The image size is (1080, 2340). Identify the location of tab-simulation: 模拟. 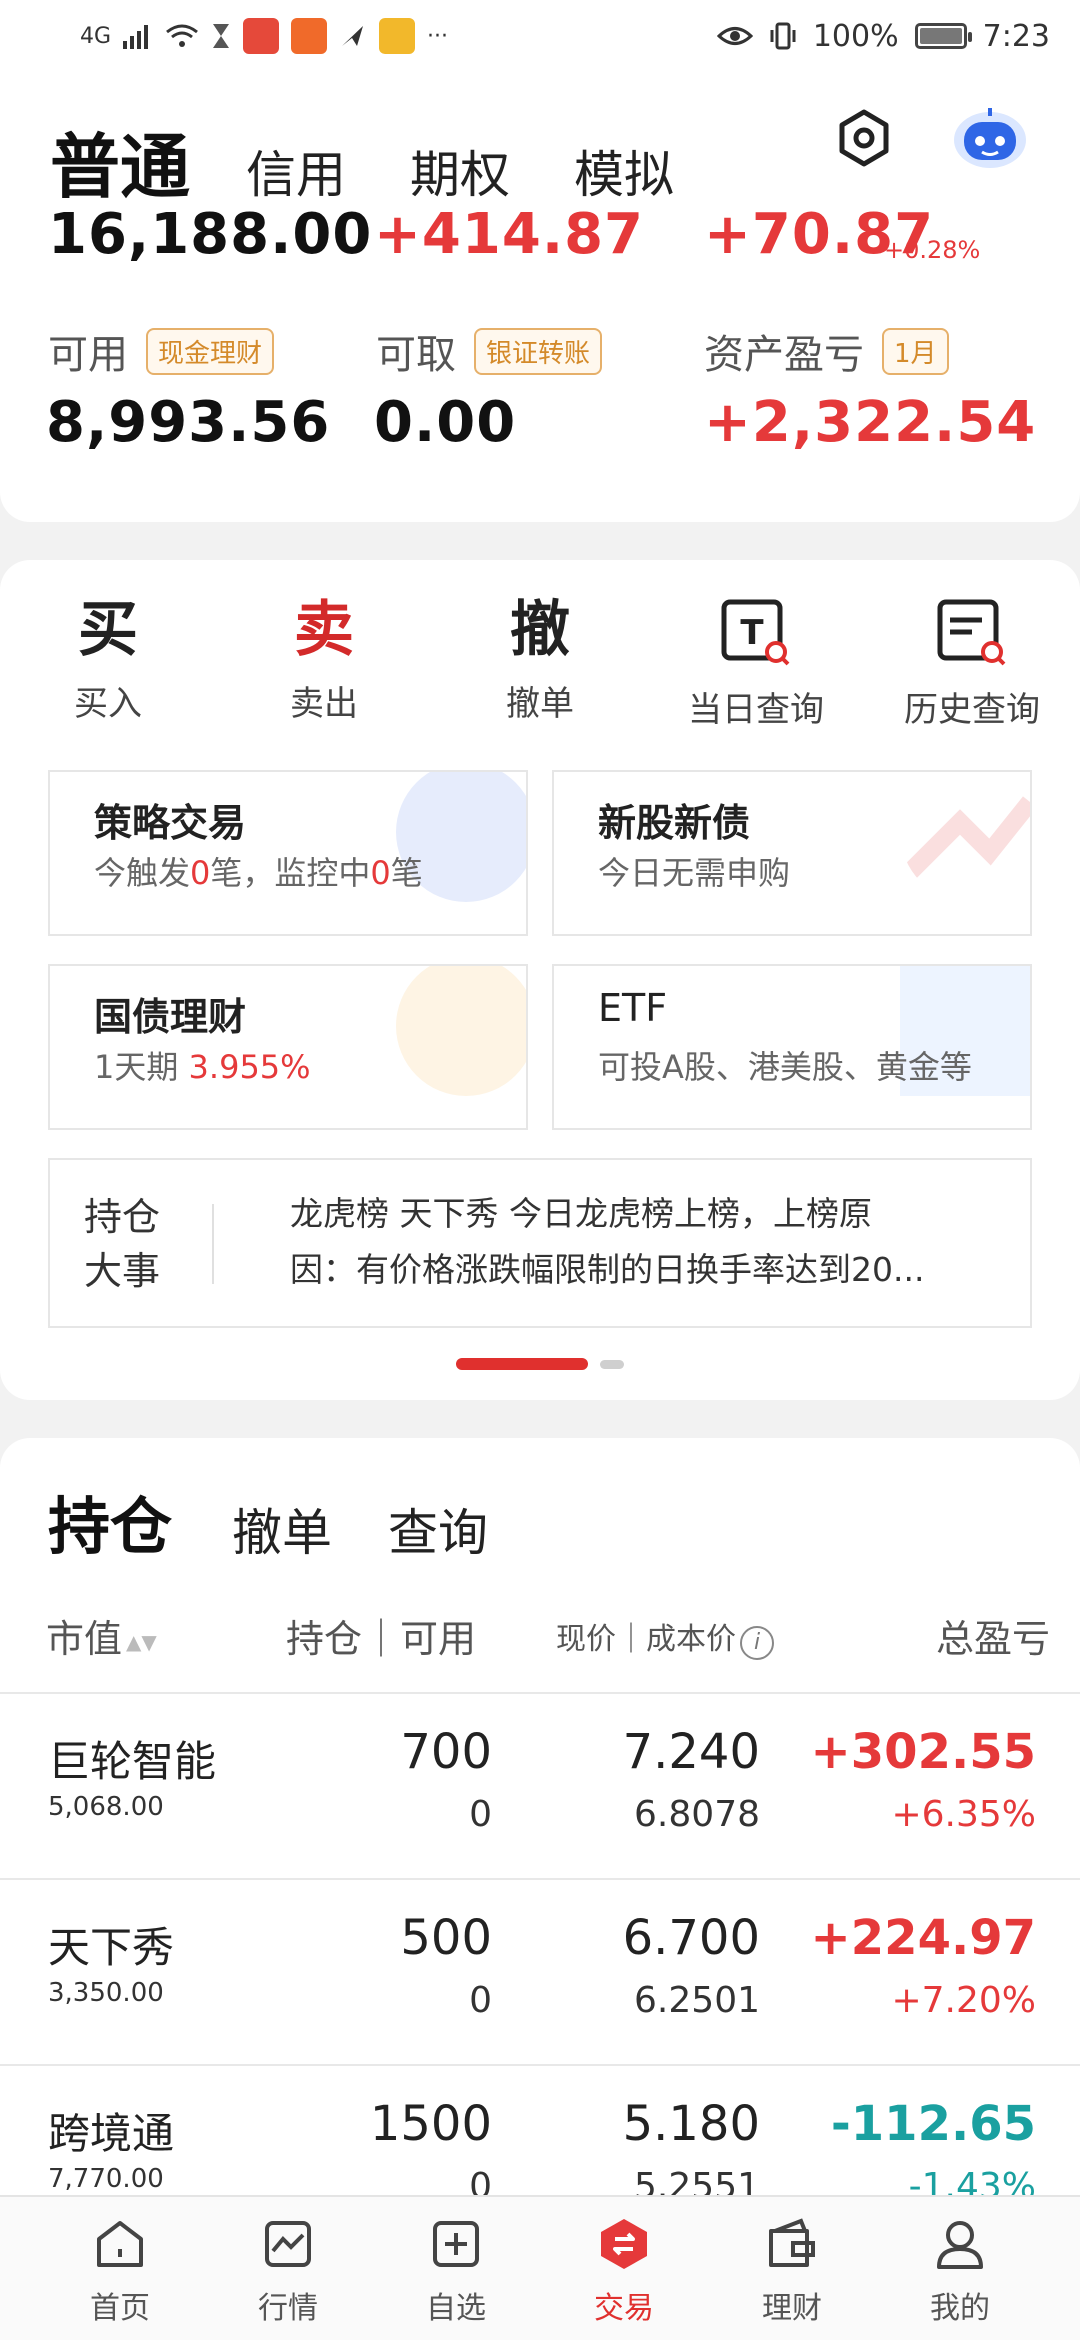
(624, 176).